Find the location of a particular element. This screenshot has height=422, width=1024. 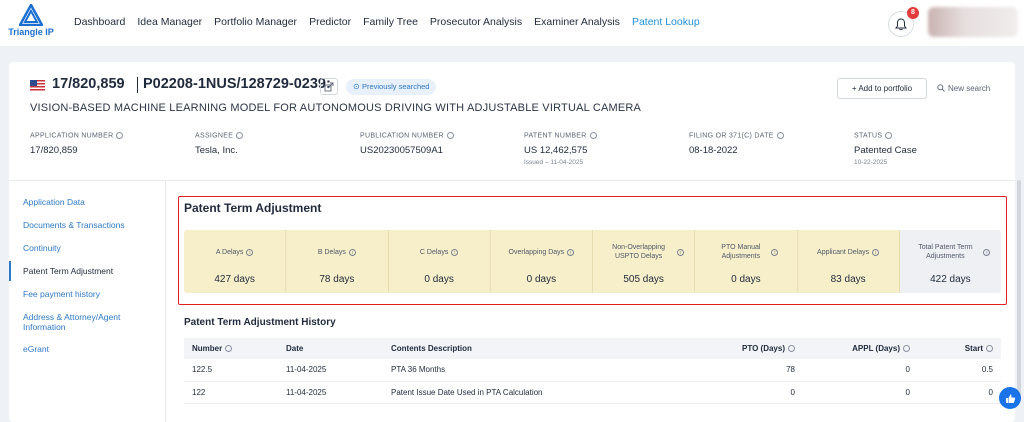

table-row: 122.5 11-04-2025 PTA 36 Months 78 0 0.5 is located at coordinates (592, 370).